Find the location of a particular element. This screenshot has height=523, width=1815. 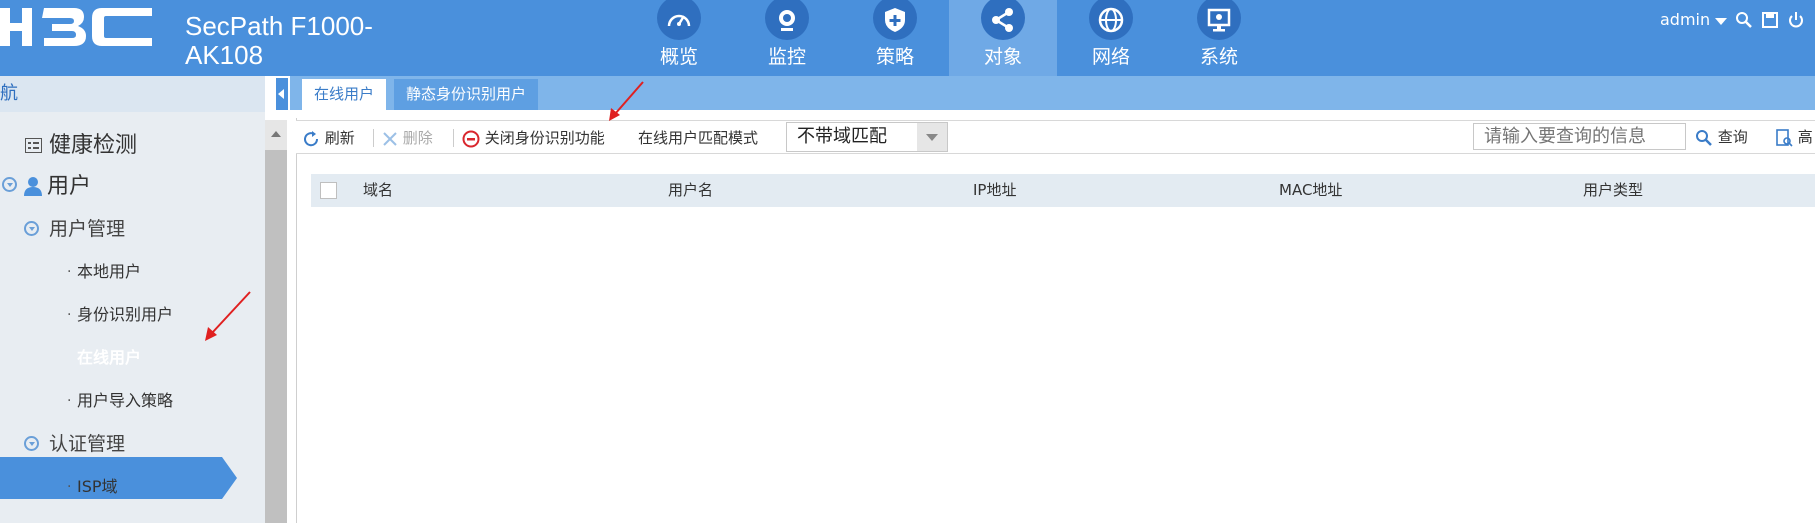

globe-icon is located at coordinates (1111, 20).